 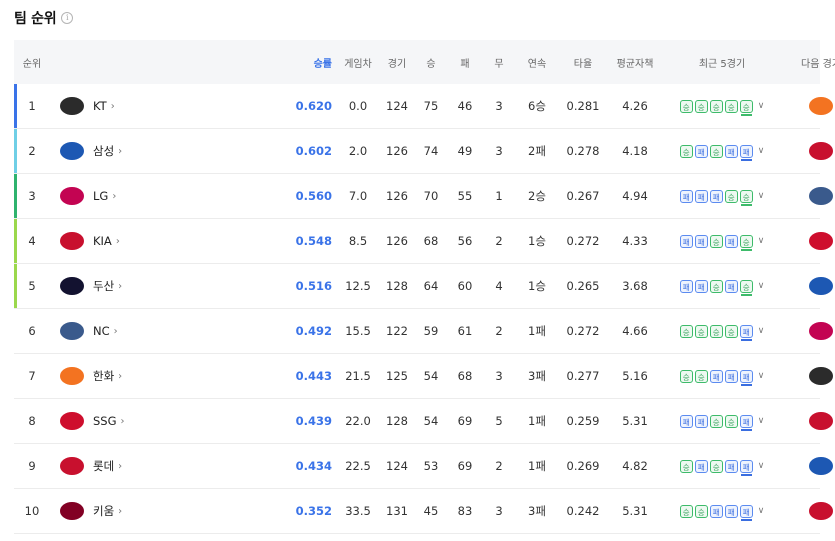 What do you see at coordinates (159, 376) in the screenshot?
I see `team-cell: 한화 ›` at bounding box center [159, 376].